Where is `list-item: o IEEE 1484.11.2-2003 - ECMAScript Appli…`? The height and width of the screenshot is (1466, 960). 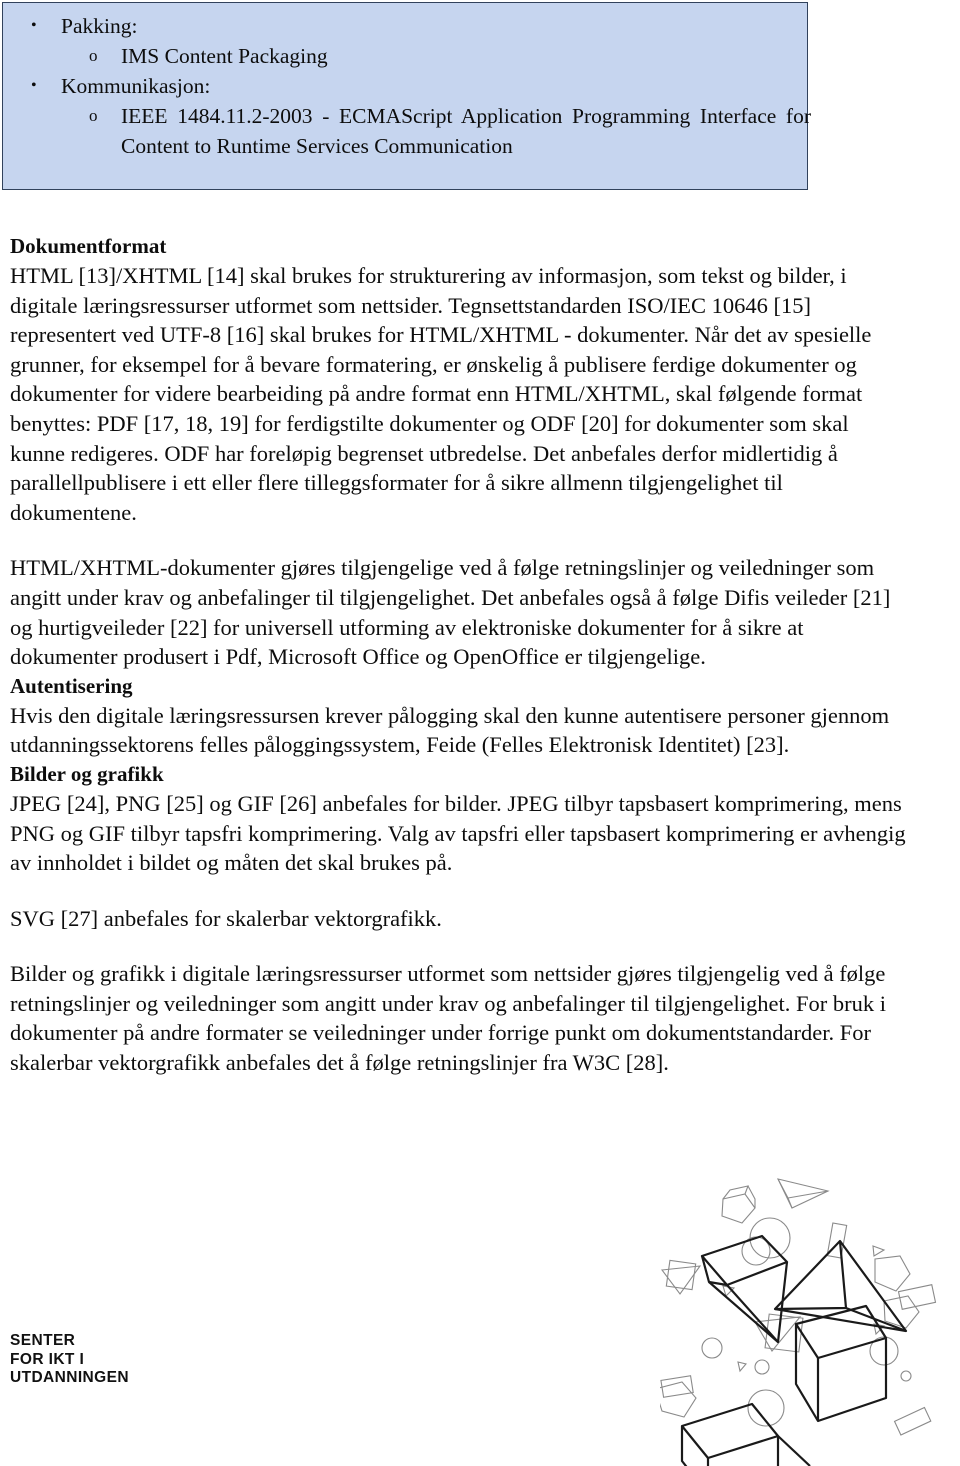 list-item: o IEEE 1484.11.2-2003 - ECMAScript Appli… is located at coordinates (436, 131).